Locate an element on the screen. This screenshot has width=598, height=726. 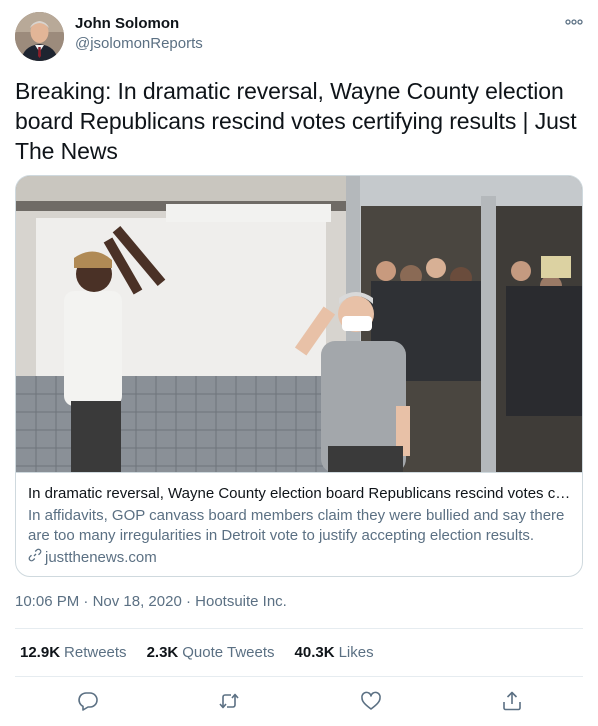
retweets-count: 12.9K is located at coordinates (40, 652).